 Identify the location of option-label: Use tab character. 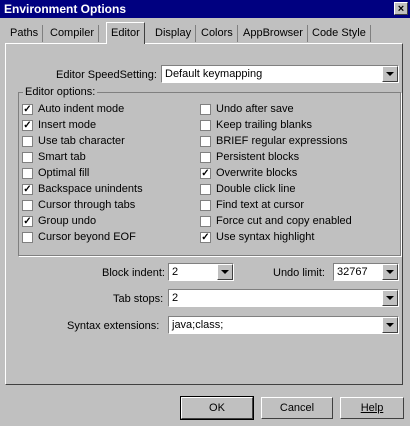
(81, 141).